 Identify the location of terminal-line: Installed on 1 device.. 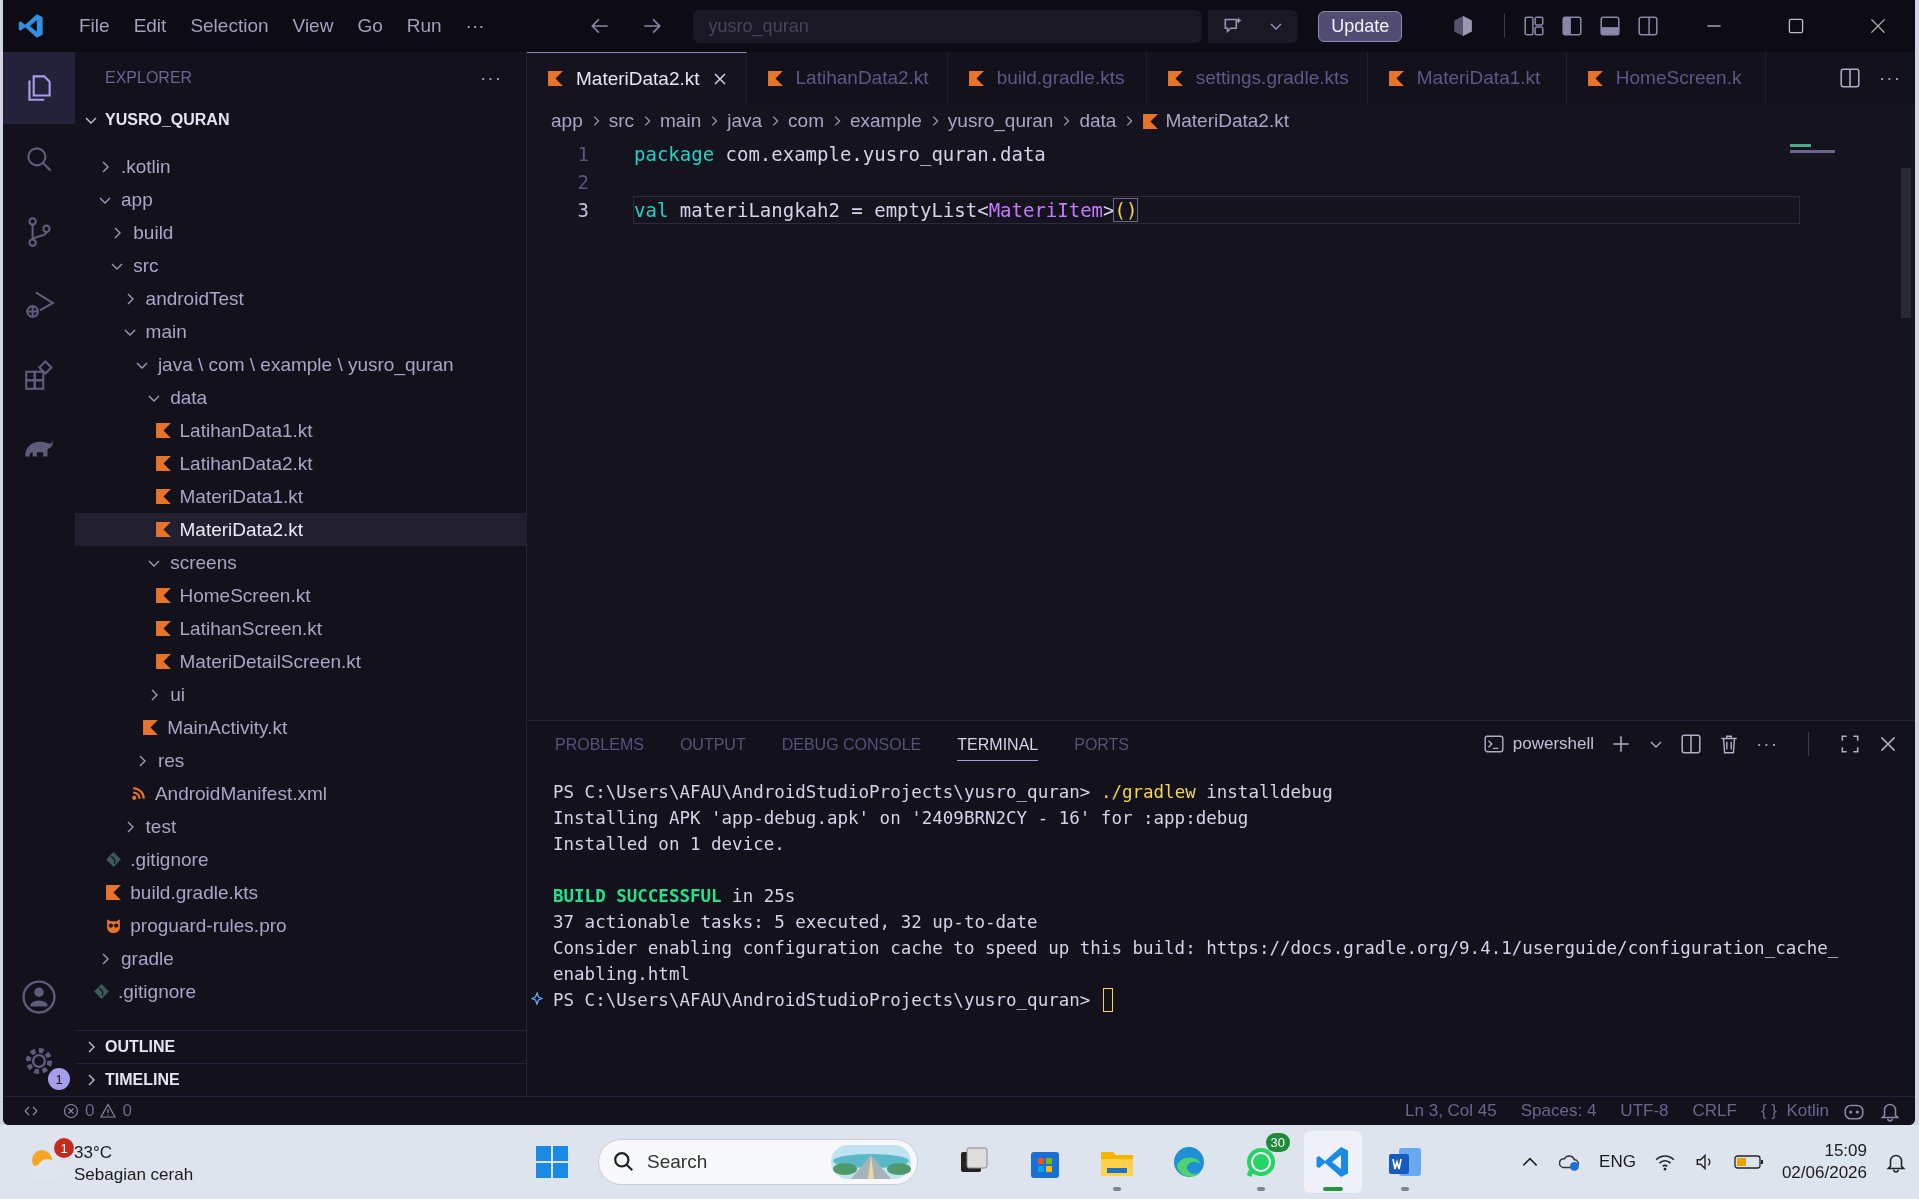
(669, 844).